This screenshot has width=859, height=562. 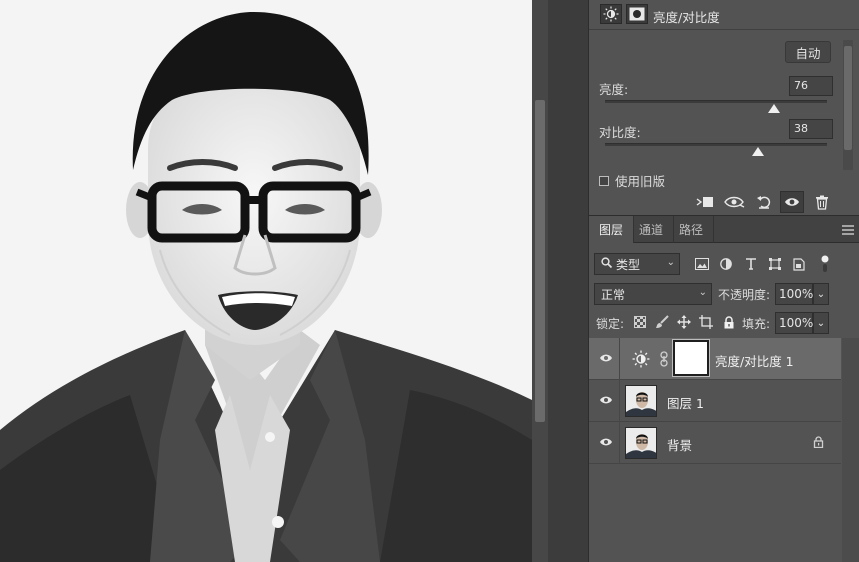 What do you see at coordinates (744, 295) in the screenshot?
I see `opacity-label: 不透明度:` at bounding box center [744, 295].